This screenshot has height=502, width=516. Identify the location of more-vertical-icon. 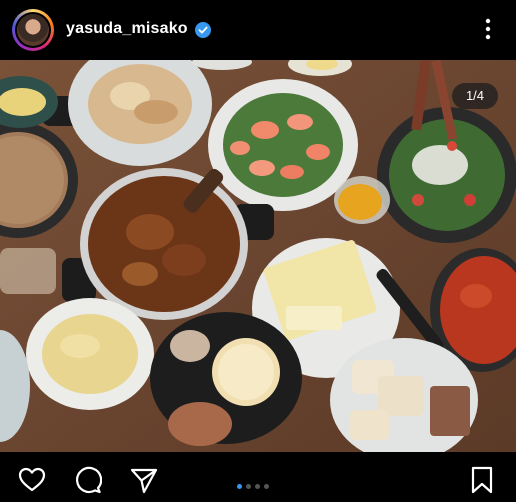
(488, 29).